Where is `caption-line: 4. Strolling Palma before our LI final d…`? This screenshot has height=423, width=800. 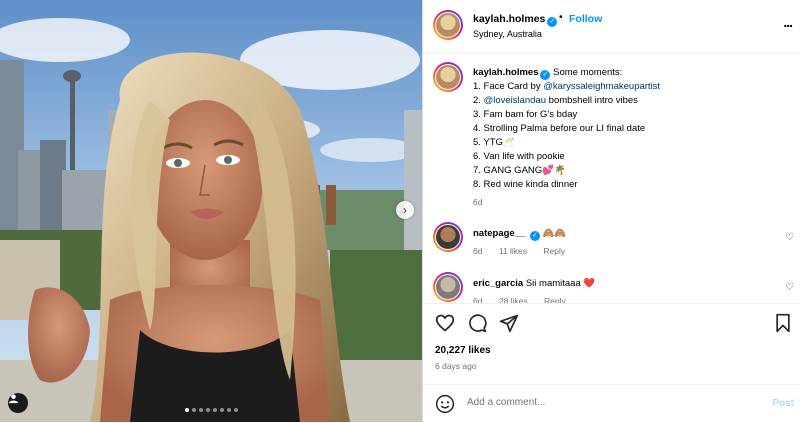 caption-line: 4. Strolling Palma before our LI final d… is located at coordinates (633, 129).